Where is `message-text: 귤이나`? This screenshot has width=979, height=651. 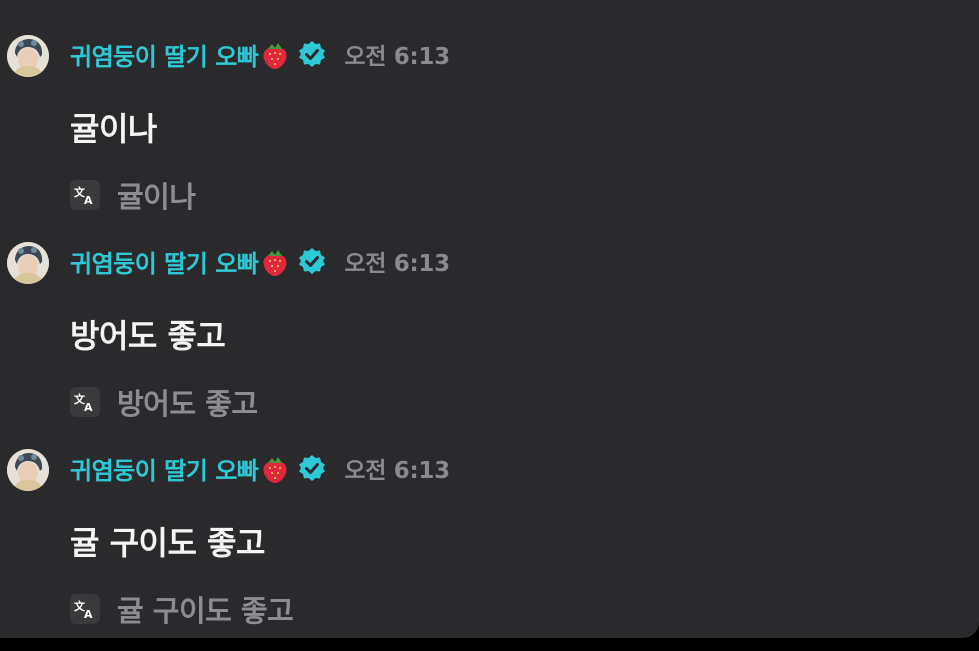
message-text: 귤이나 is located at coordinates (113, 129).